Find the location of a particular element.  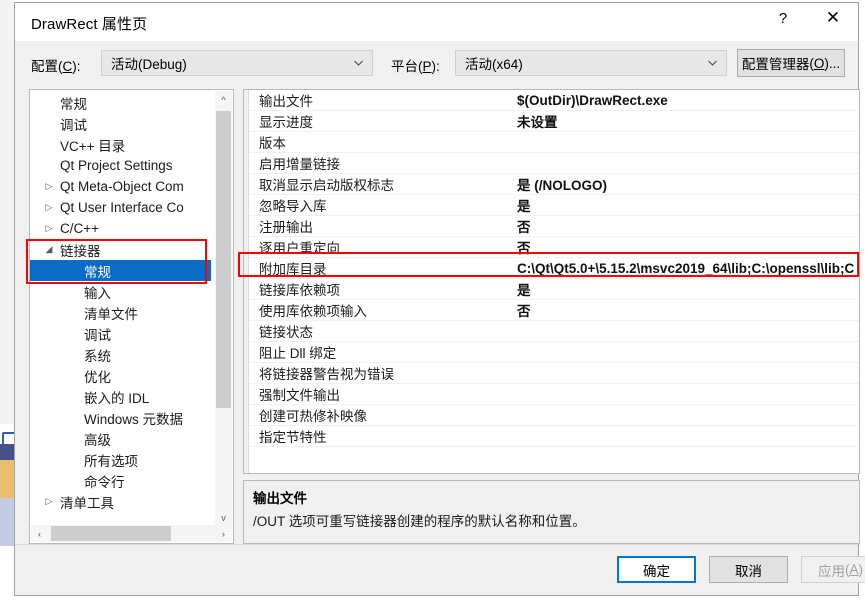

property-row: 忽略导入库 是 is located at coordinates (554, 205).